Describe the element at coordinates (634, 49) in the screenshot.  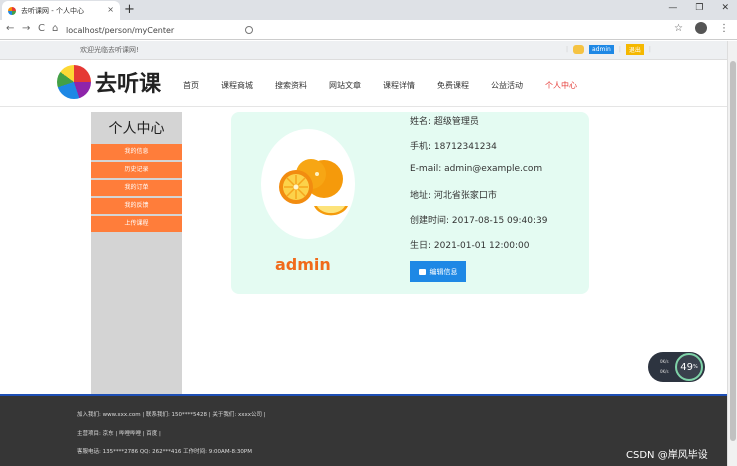
I see `logout-button: 退出` at that location.